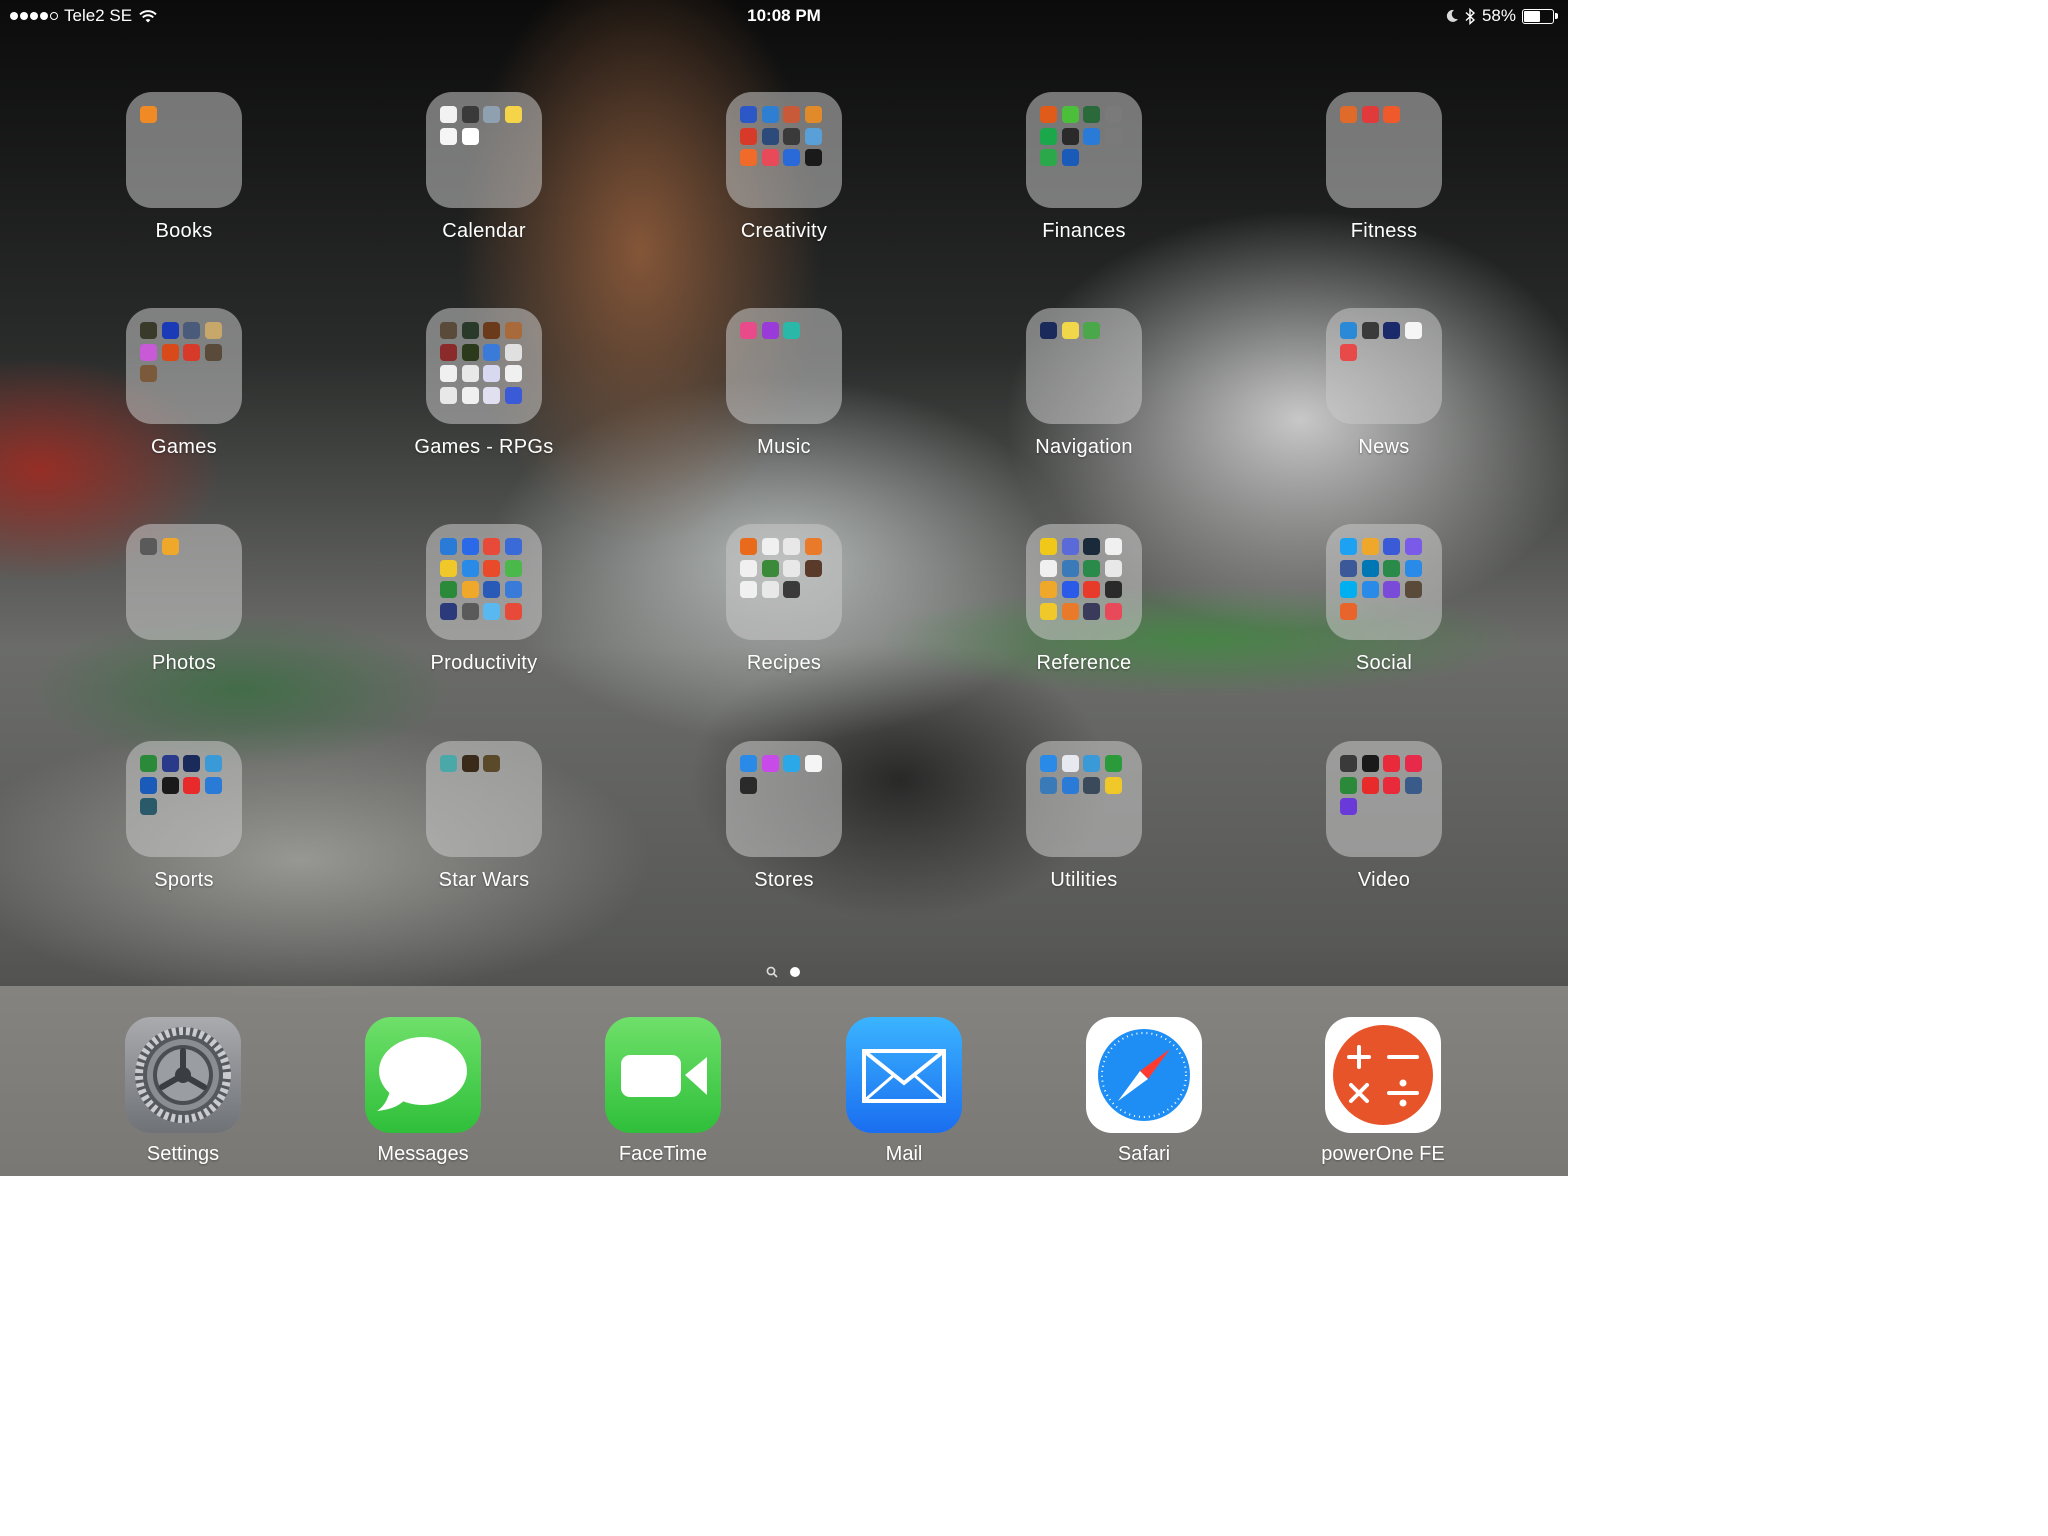 The height and width of the screenshot is (1536, 2048). I want to click on folder-utilities: Utilities, so click(1084, 826).